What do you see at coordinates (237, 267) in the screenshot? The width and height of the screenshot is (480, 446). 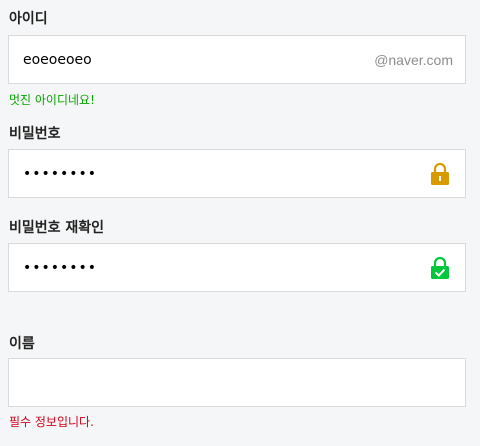 I see `password-confirm-input: ••••••••` at bounding box center [237, 267].